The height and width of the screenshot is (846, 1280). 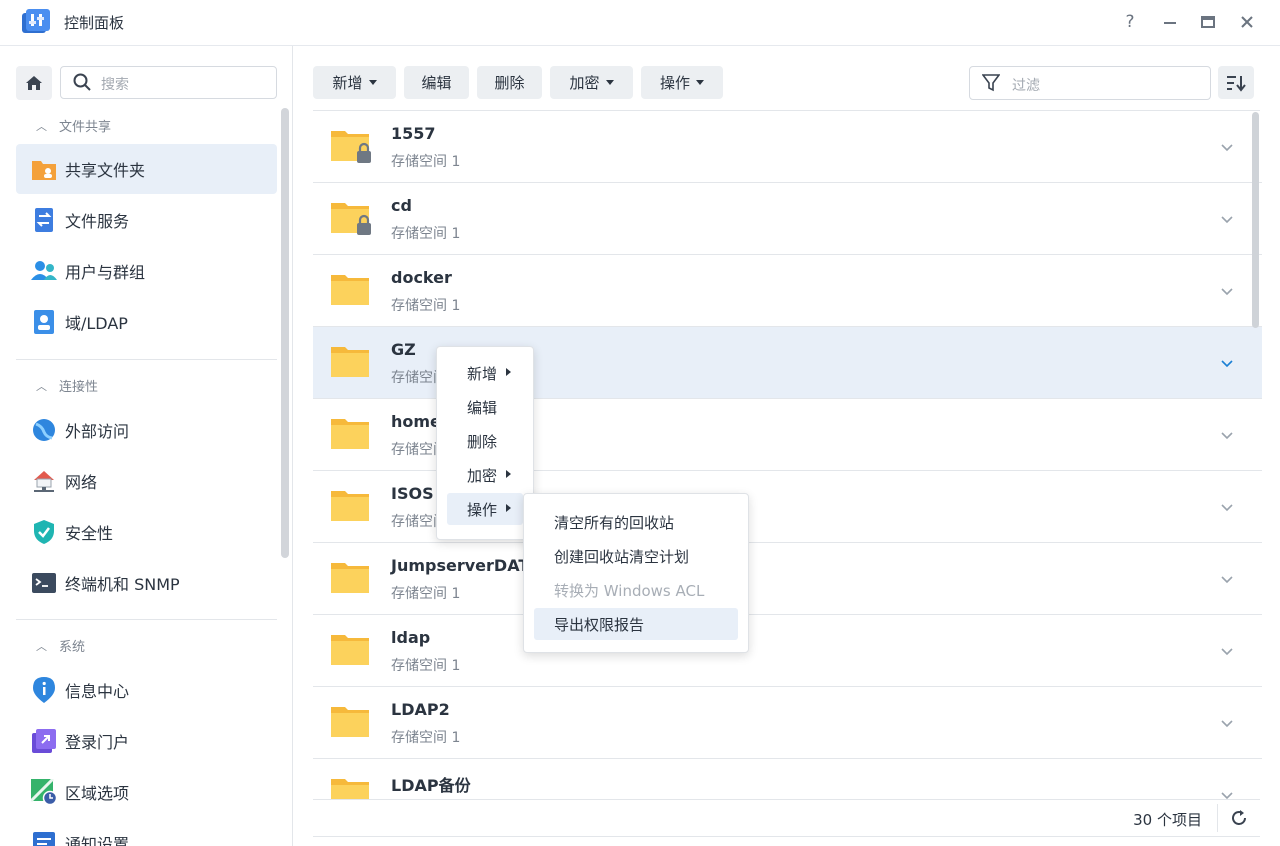 What do you see at coordinates (146, 583) in the screenshot?
I see `sidebar-item-terminal-snmp: 终端机和 SNMP` at bounding box center [146, 583].